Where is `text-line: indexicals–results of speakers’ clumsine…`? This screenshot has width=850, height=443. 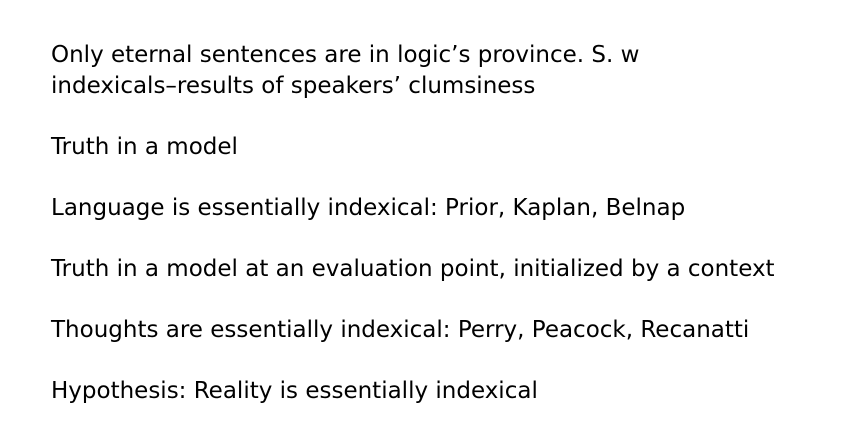 text-line: indexicals–results of speakers’ clumsine… is located at coordinates (293, 86).